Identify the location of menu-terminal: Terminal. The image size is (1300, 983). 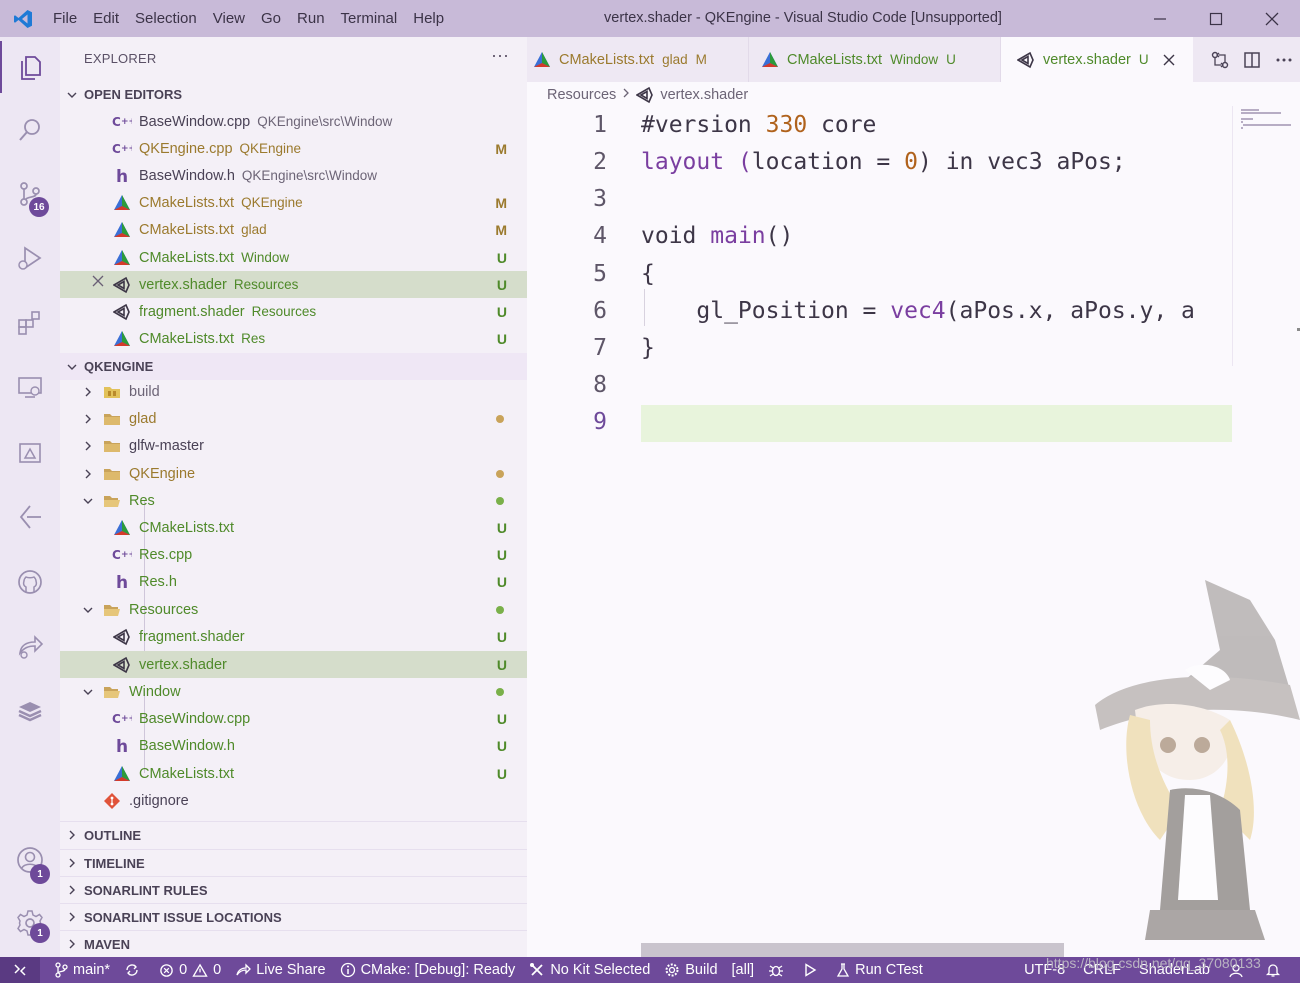
(369, 18).